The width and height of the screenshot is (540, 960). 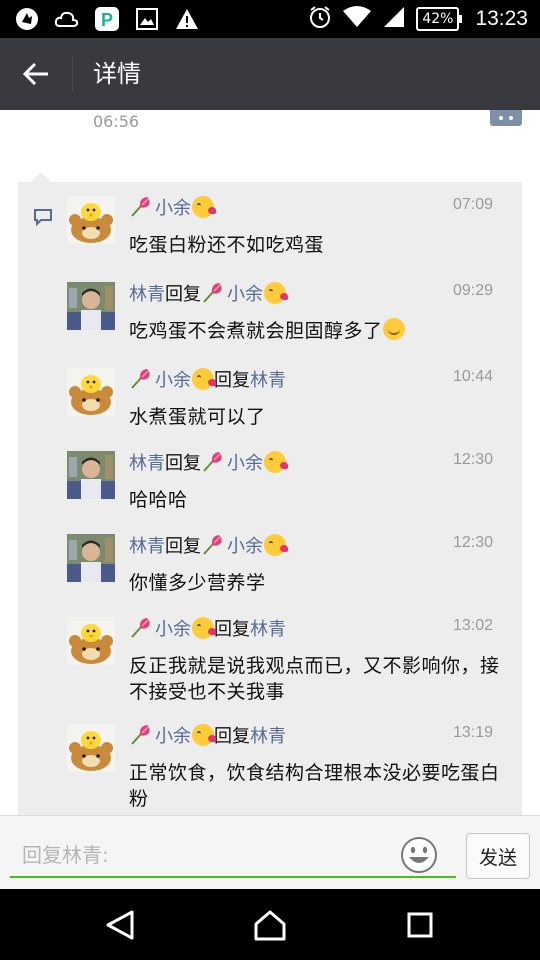 I want to click on cloud-icon, so click(x=67, y=19).